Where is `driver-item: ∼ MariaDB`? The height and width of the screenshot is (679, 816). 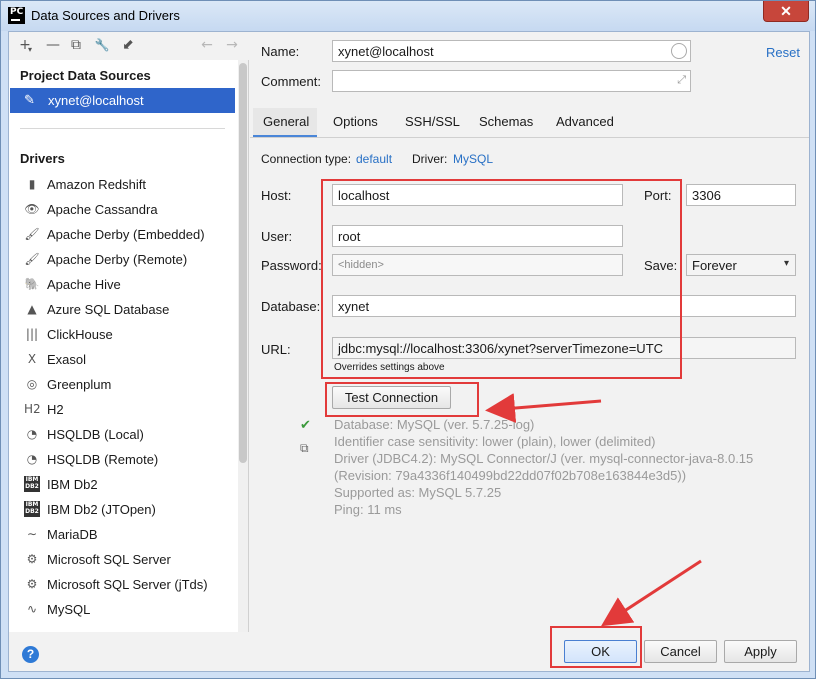 driver-item: ∼ MariaDB is located at coordinates (123, 534).